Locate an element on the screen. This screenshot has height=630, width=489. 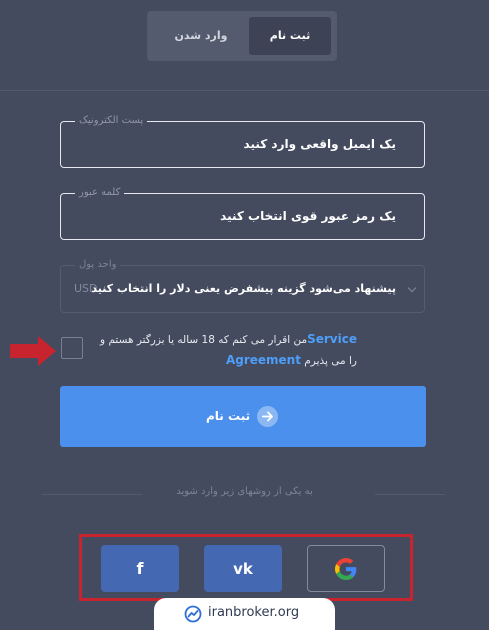
divider-line-right is located at coordinates (410, 494).